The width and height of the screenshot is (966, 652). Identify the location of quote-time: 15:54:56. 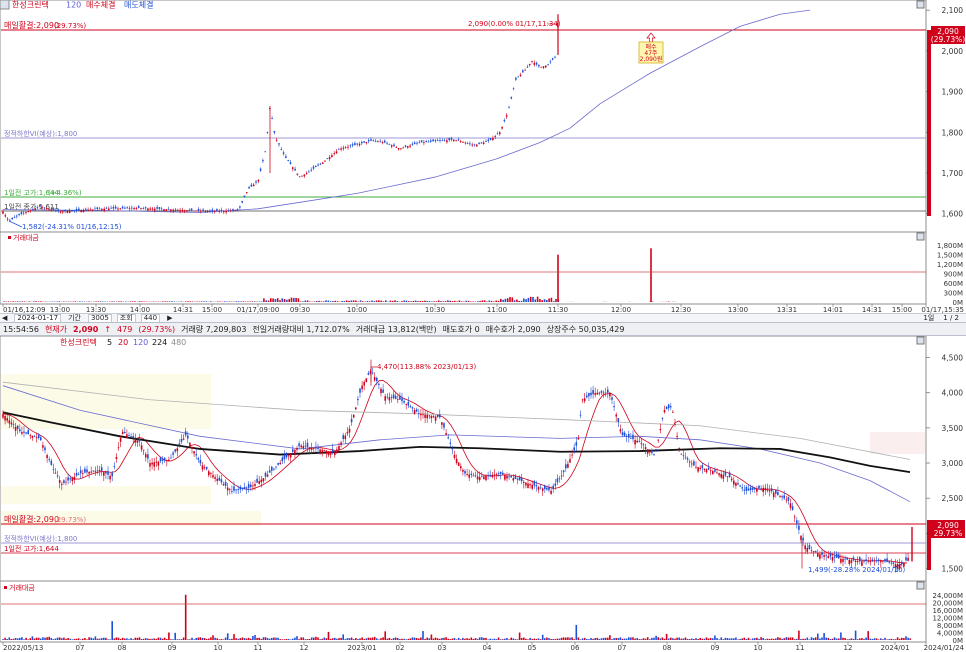
(21, 329).